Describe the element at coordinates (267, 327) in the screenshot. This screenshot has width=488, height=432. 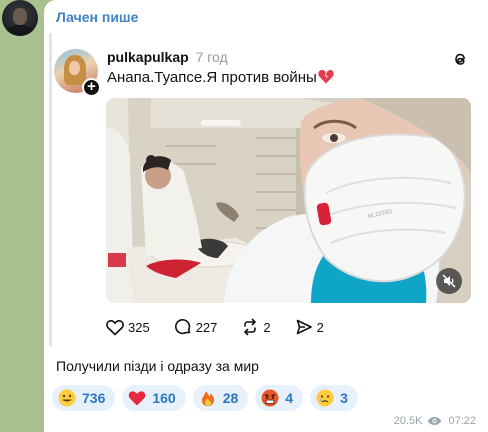
I see `repost-count: 2` at that location.